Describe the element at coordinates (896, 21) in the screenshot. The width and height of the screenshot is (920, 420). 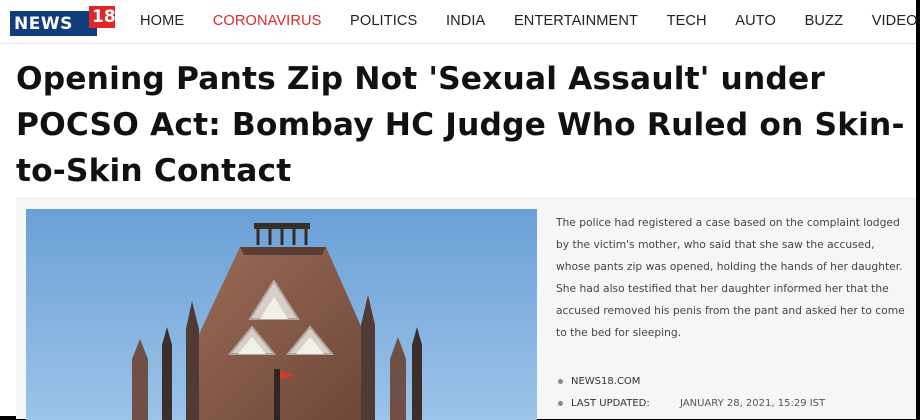
I see `nav-item-videos: VIDEOS` at that location.